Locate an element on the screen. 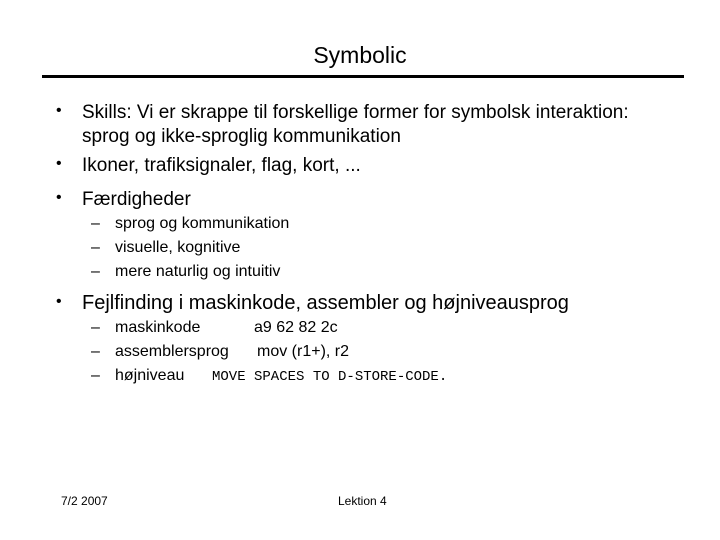 The height and width of the screenshot is (540, 720). title-divider is located at coordinates (363, 76).